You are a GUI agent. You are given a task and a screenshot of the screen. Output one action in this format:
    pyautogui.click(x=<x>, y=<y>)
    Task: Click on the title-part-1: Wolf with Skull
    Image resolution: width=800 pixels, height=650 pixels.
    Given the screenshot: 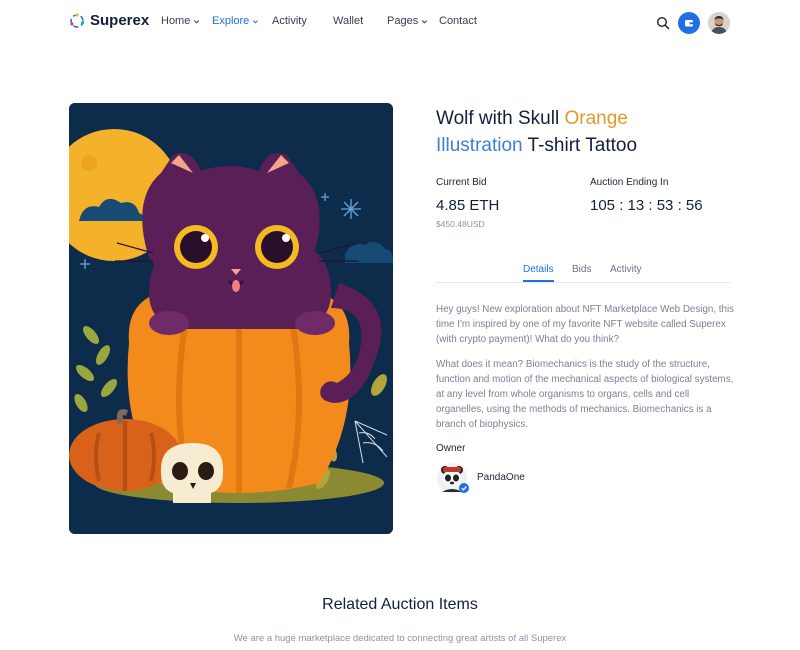 What is the action you would take?
    pyautogui.click(x=500, y=118)
    